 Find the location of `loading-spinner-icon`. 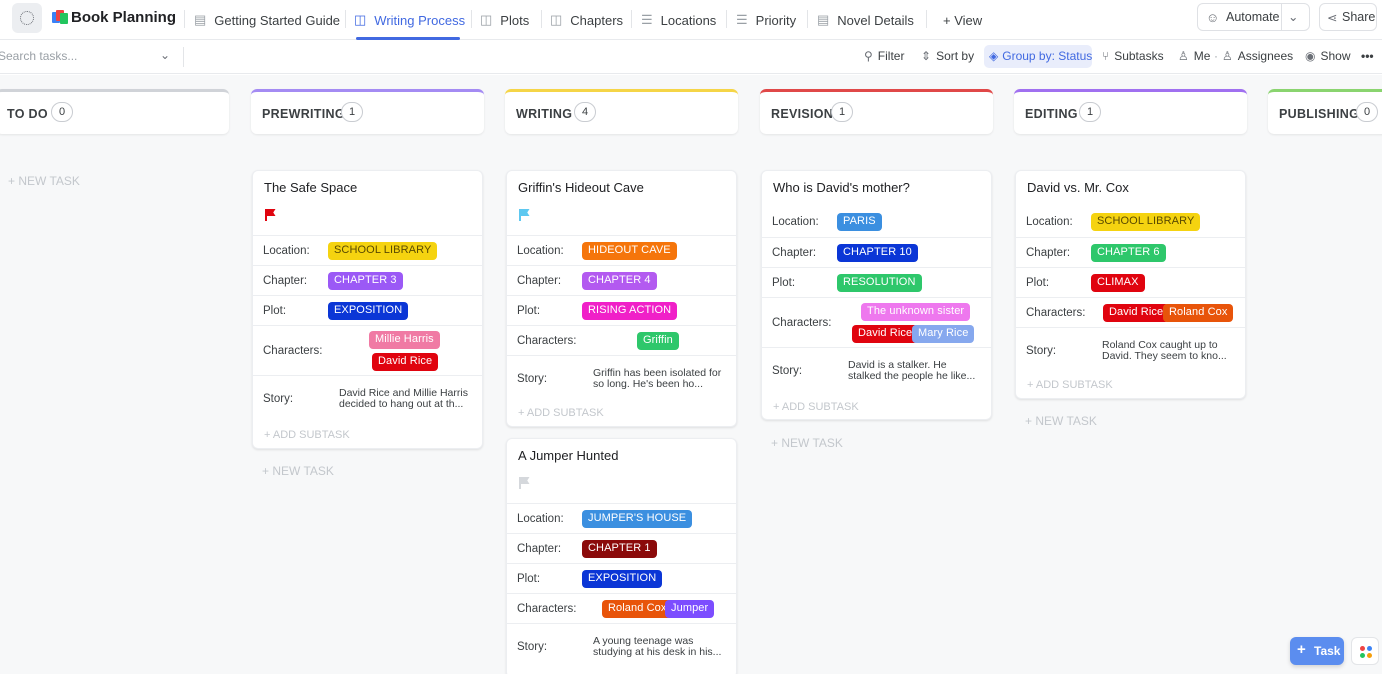

loading-spinner-icon is located at coordinates (27, 18).